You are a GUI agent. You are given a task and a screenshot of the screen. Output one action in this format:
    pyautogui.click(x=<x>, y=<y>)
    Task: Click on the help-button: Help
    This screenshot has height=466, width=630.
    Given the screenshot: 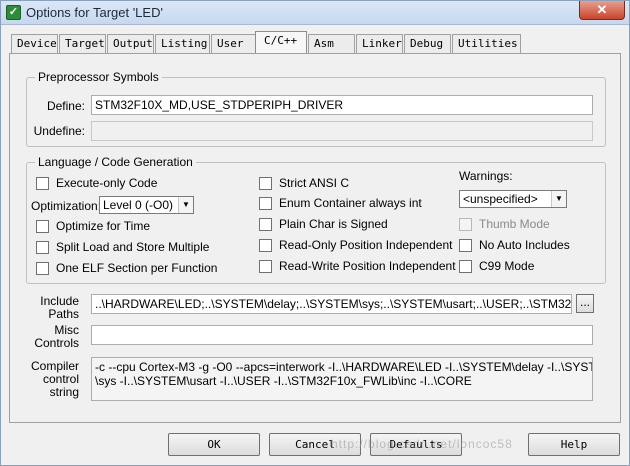 What is the action you would take?
    pyautogui.click(x=574, y=444)
    